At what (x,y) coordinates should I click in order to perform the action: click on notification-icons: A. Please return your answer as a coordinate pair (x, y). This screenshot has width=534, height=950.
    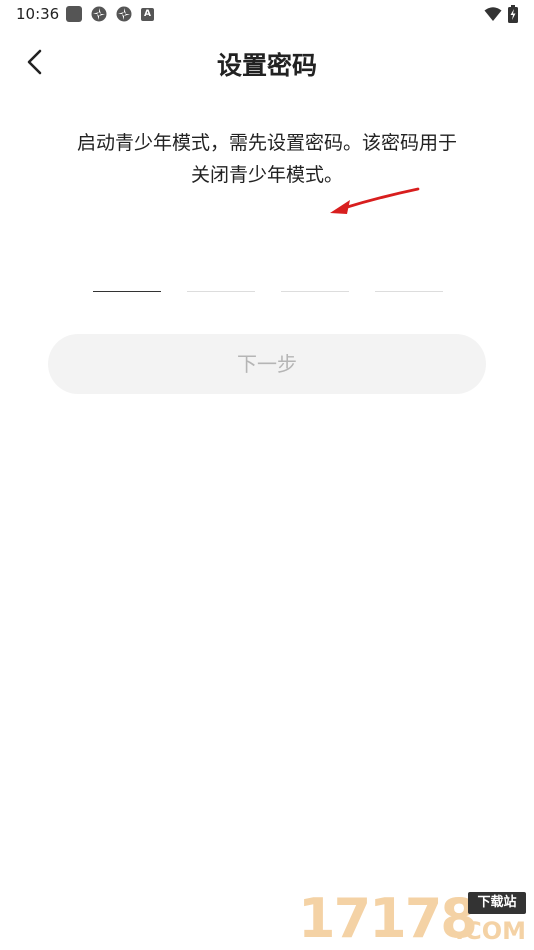
    Looking at the image, I should click on (110, 14).